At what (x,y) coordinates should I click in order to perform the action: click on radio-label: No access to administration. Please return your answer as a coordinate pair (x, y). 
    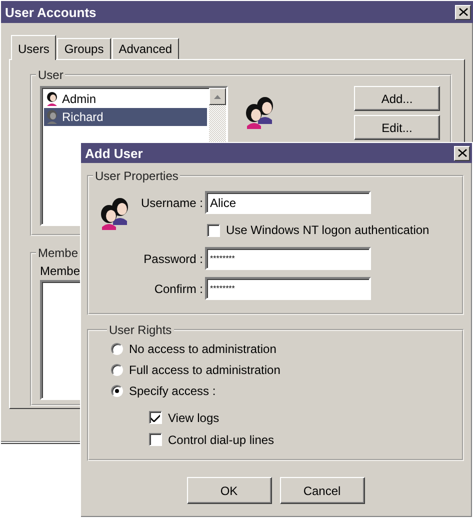
    Looking at the image, I should click on (202, 349).